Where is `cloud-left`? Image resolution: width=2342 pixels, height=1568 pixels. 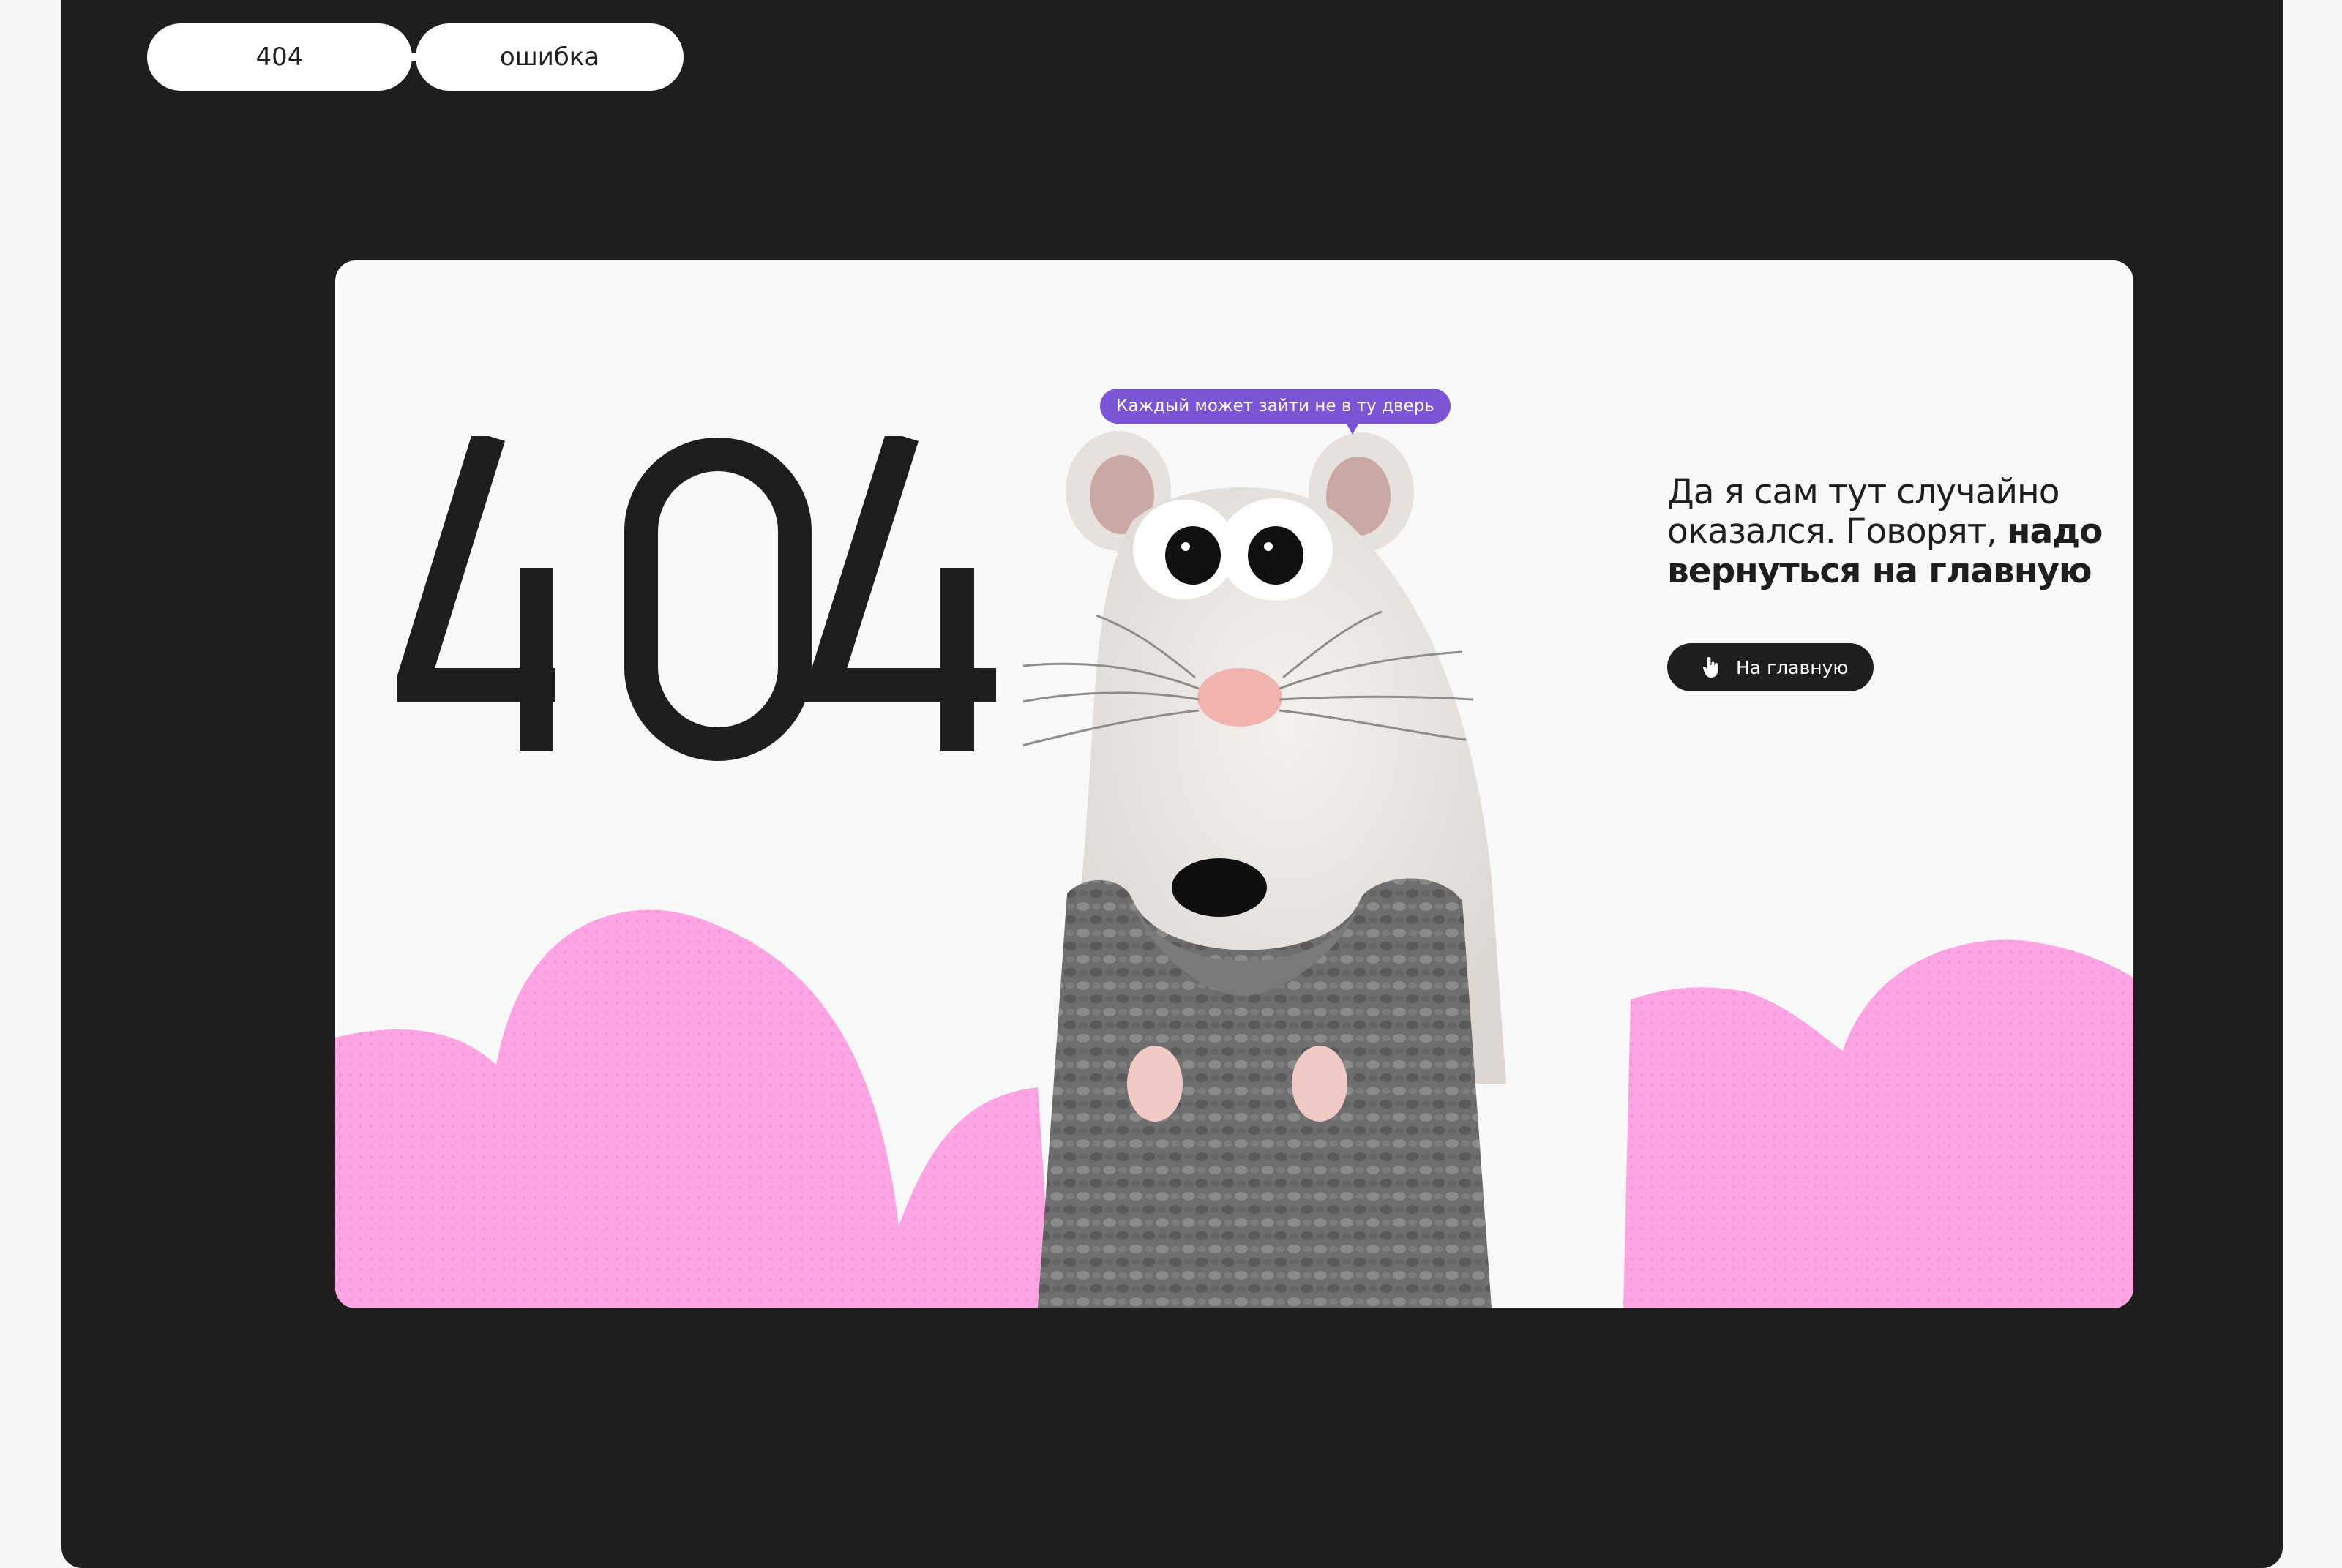
cloud-left is located at coordinates (694, 1109).